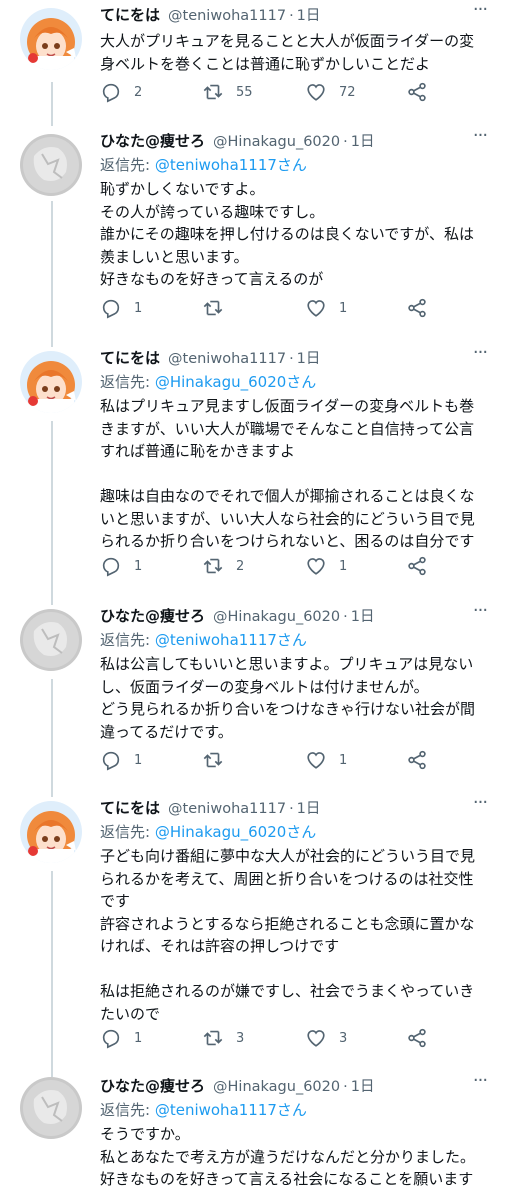 The width and height of the screenshot is (510, 1200). I want to click on reply-button: 2, so click(121, 92).